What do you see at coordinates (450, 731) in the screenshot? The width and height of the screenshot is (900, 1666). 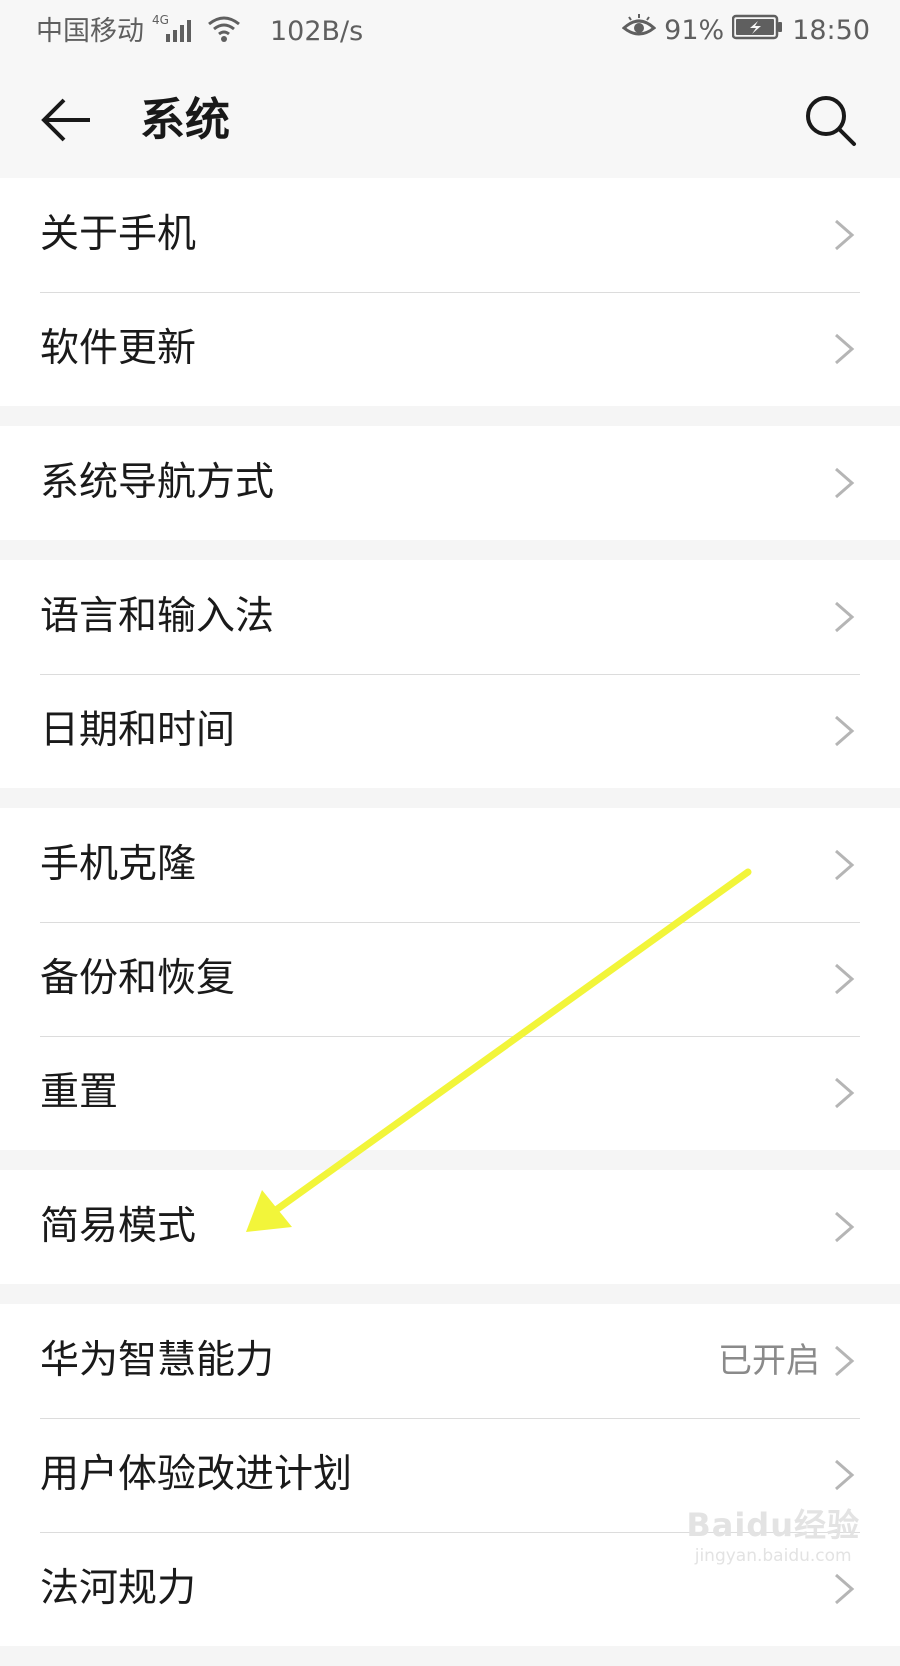 I see `settings-item-date-time: 日期和时间` at bounding box center [450, 731].